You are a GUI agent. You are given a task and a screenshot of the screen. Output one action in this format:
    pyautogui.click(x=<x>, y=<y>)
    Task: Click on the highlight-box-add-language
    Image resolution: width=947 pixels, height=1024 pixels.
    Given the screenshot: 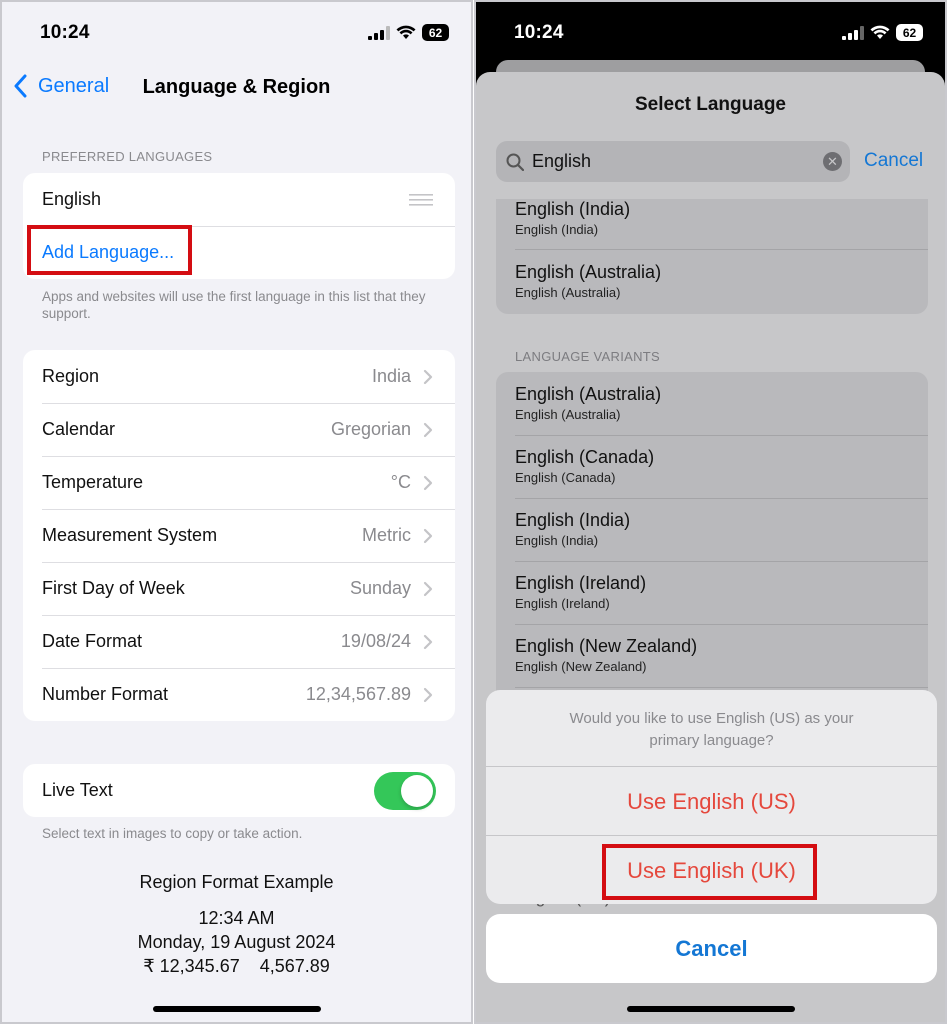 What is the action you would take?
    pyautogui.click(x=109, y=250)
    